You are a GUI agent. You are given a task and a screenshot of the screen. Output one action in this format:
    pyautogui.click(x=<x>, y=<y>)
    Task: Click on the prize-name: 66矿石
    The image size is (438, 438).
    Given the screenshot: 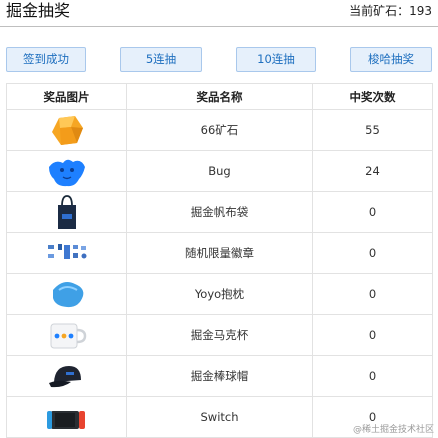 What is the action you would take?
    pyautogui.click(x=219, y=130)
    